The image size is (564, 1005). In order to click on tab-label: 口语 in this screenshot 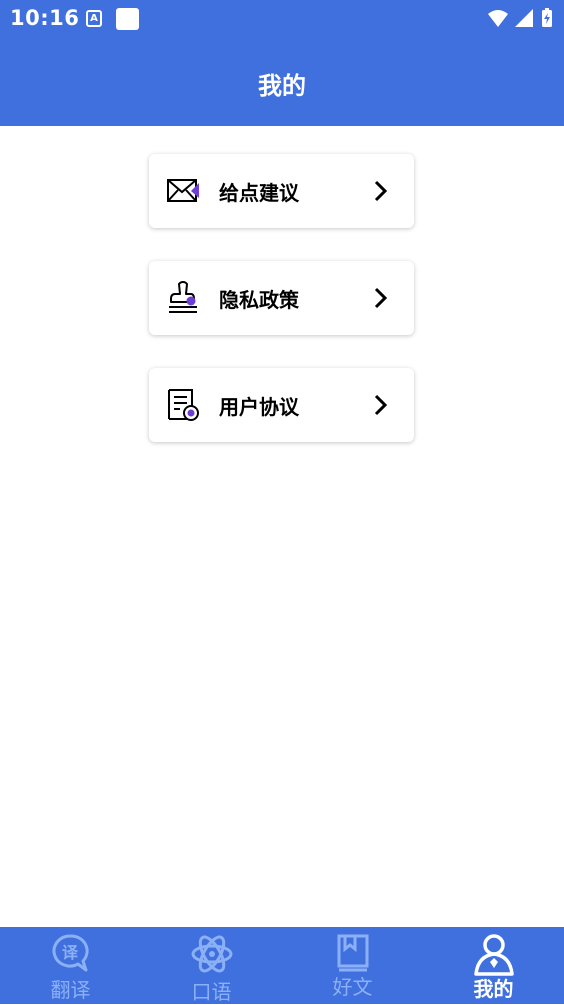, I will do `click(211, 992)`.